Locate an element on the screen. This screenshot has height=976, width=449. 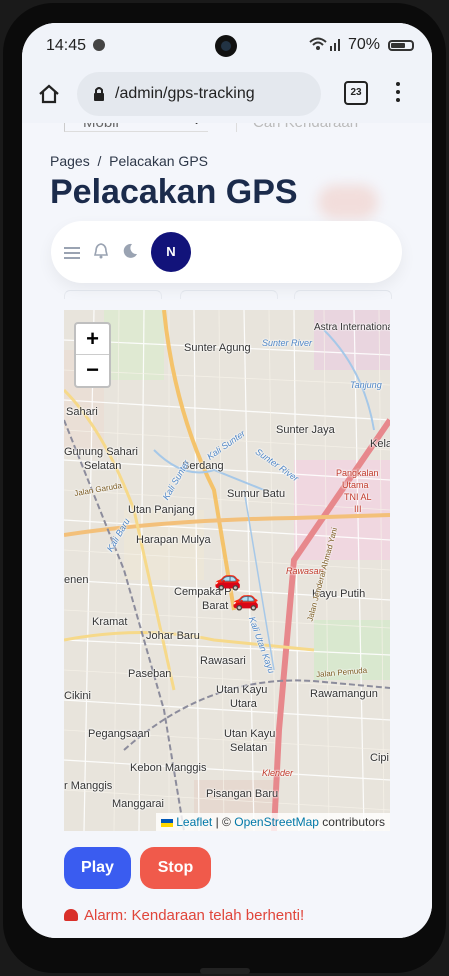
osm-link: OpenStreetMap is located at coordinates (276, 822).